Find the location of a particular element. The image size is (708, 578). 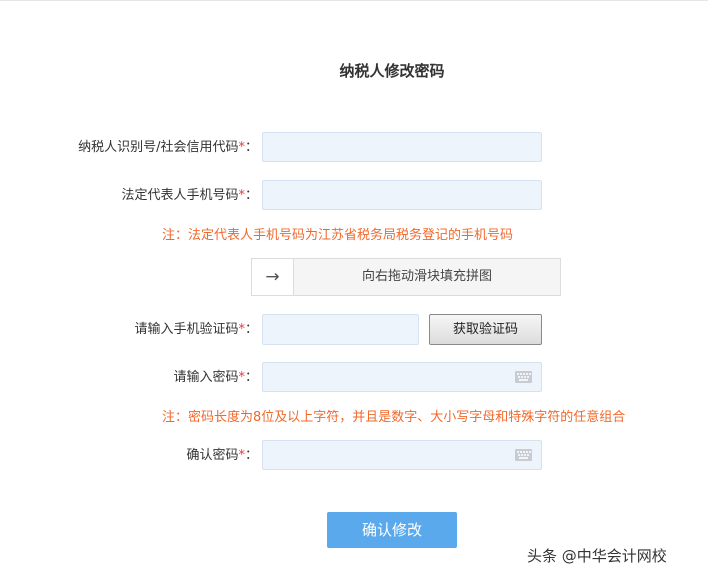

sms-code-label: 请输入手机验证码*： is located at coordinates (196, 330).